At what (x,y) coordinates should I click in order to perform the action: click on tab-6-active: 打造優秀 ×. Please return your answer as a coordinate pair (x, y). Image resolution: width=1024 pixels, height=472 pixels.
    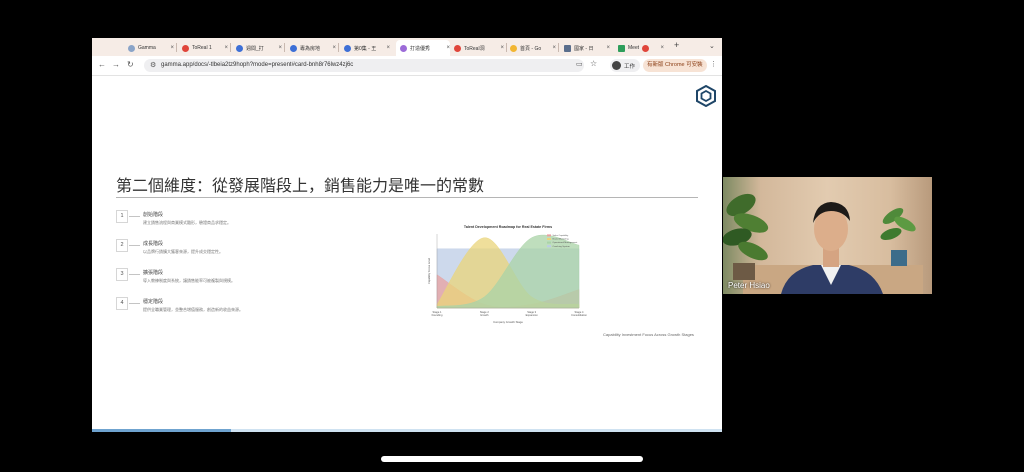
    Looking at the image, I should click on (423, 48).